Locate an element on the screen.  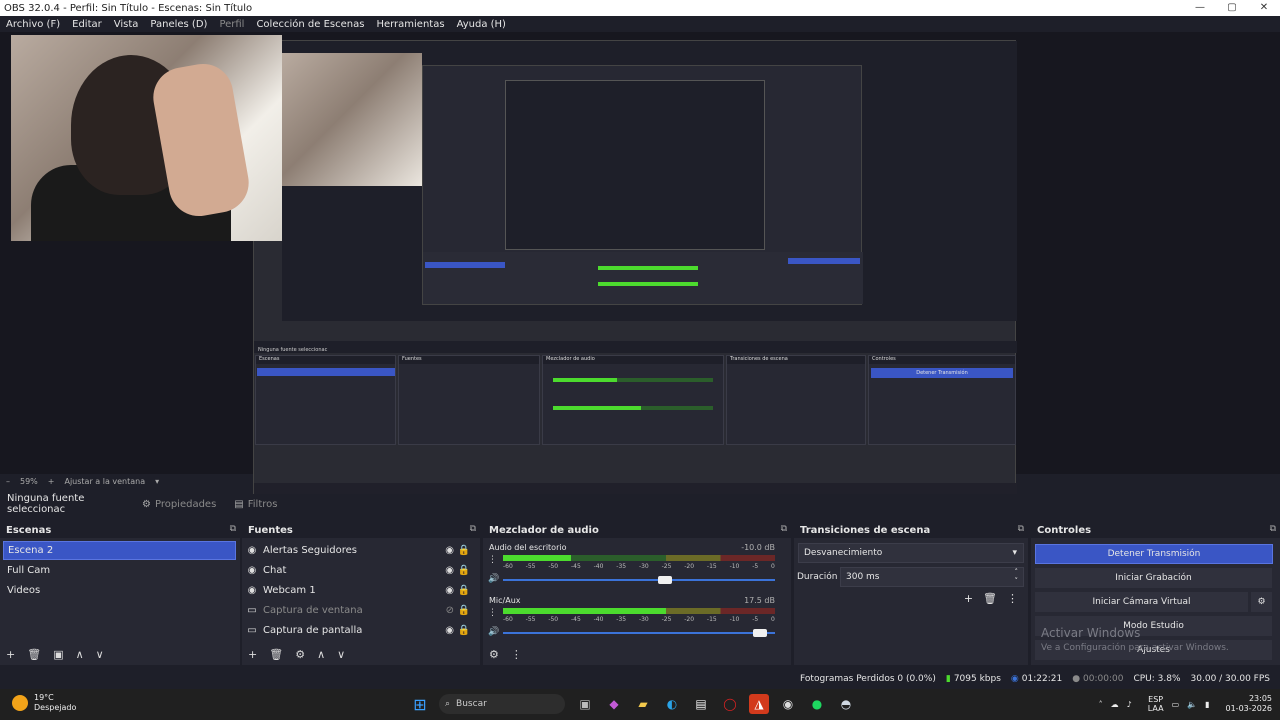
menu-ayuda: Ayuda (H) is located at coordinates (481, 24).